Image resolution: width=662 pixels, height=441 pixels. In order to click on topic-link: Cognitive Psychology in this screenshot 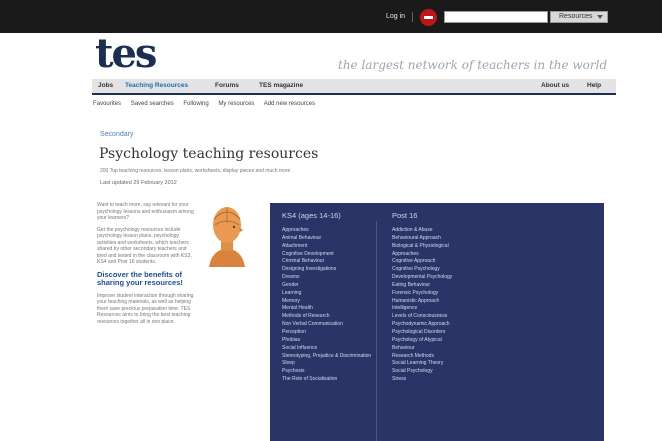, I will do `click(422, 270)`.